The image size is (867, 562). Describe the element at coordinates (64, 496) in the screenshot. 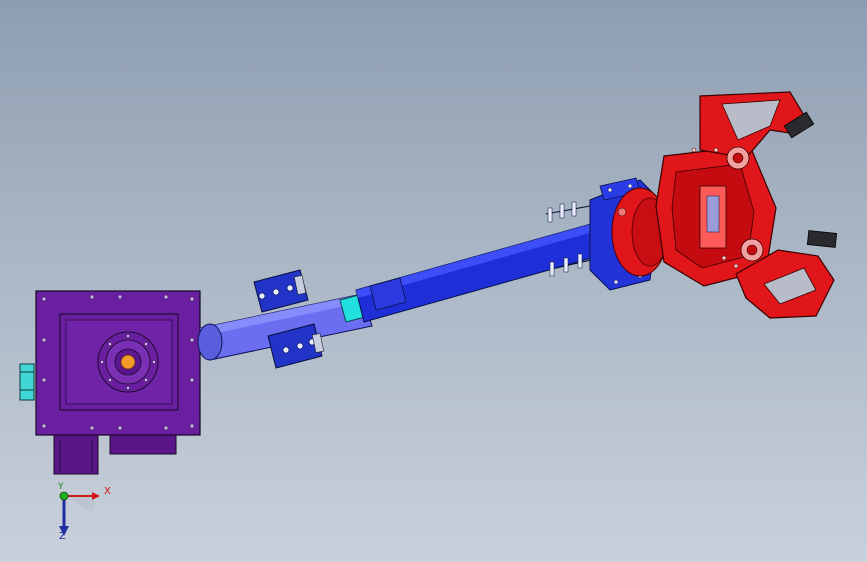

I see `y-axis-dot` at that location.